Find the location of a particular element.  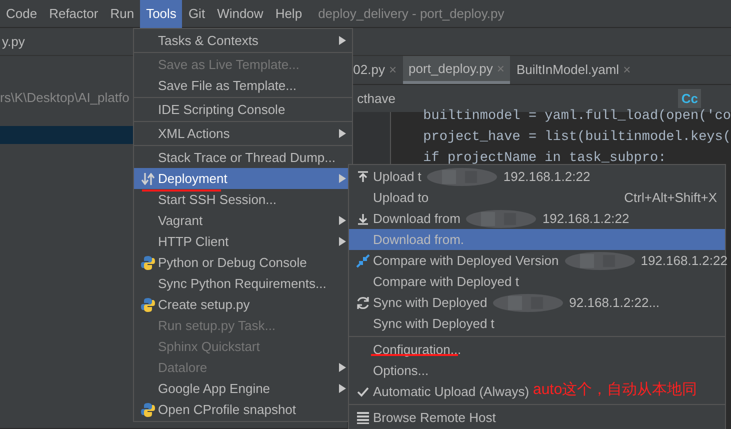

tab-label: port_deploy.py is located at coordinates (450, 69).